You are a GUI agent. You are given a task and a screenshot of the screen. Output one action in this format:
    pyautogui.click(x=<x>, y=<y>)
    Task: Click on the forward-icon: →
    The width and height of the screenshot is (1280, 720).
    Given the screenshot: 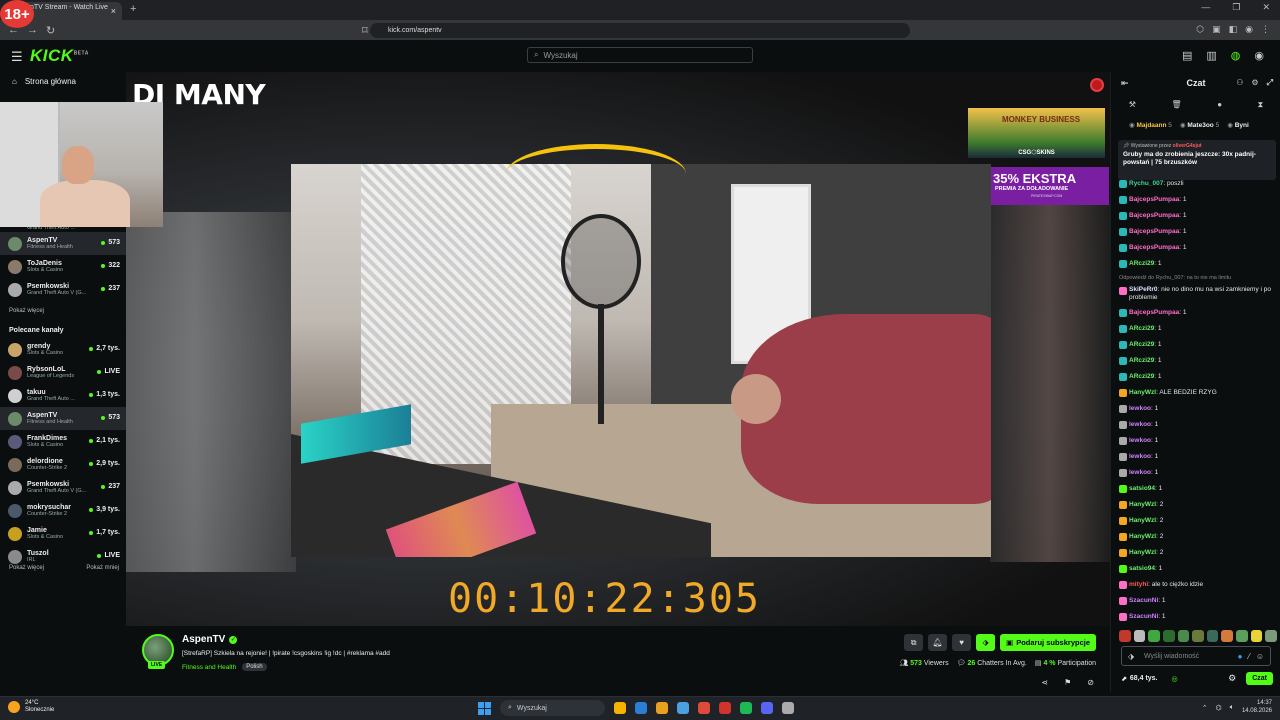 What is the action you would take?
    pyautogui.click(x=32, y=30)
    